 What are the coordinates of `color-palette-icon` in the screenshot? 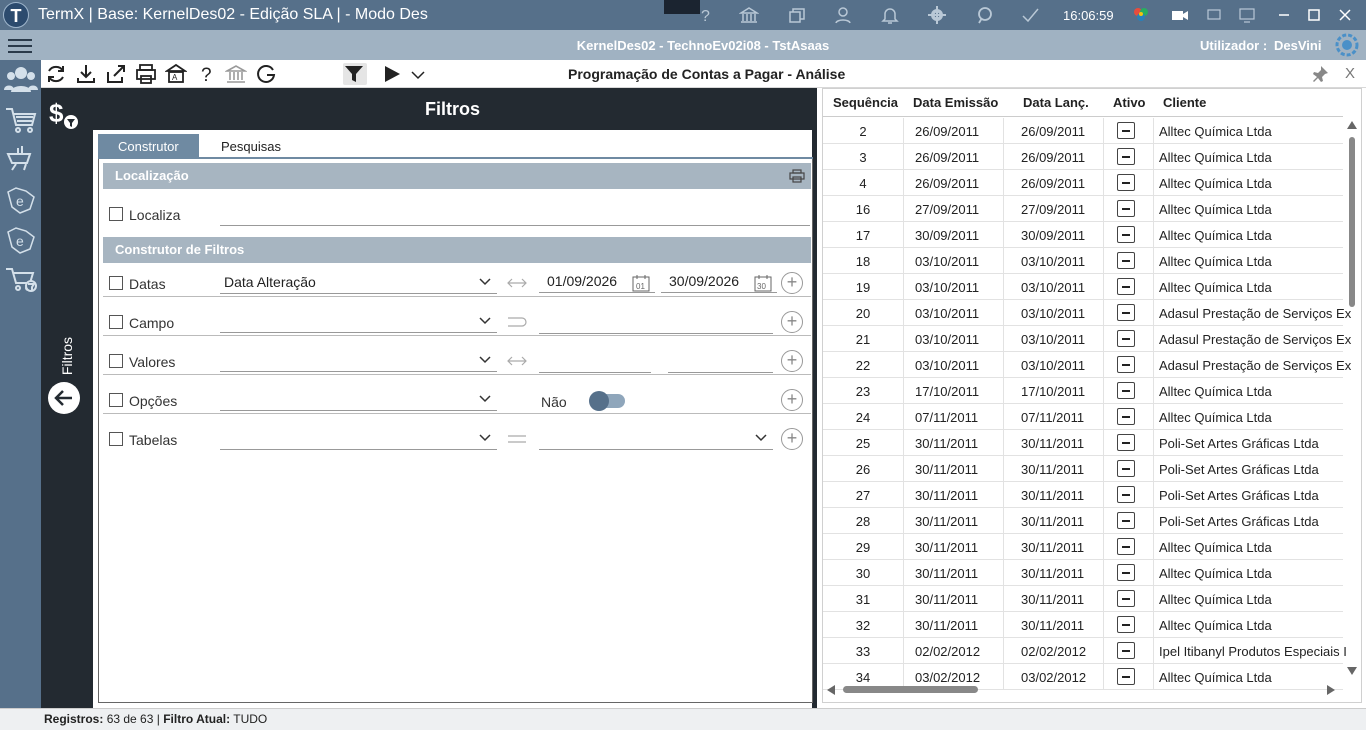 It's located at (1142, 15).